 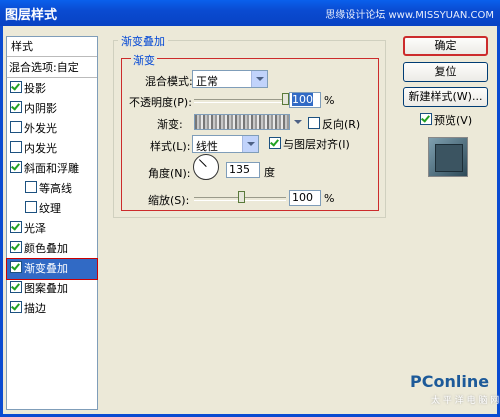 I want to click on style-item-label: 图案叠加, so click(x=46, y=288).